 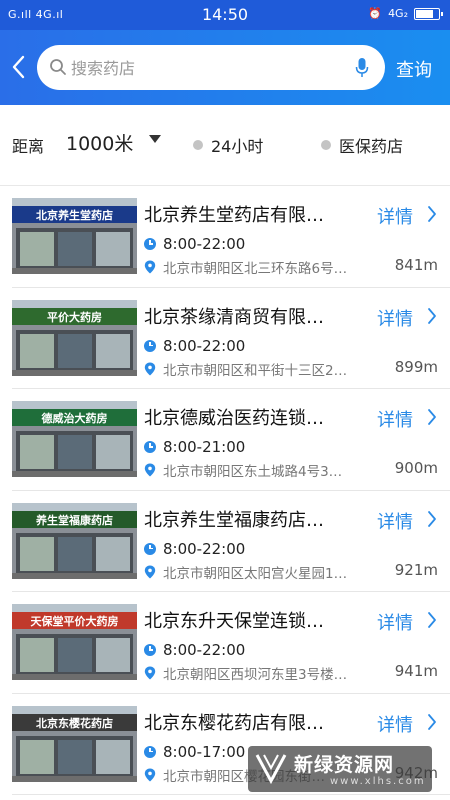 I want to click on filter-insurance: 医保药店, so click(x=362, y=145).